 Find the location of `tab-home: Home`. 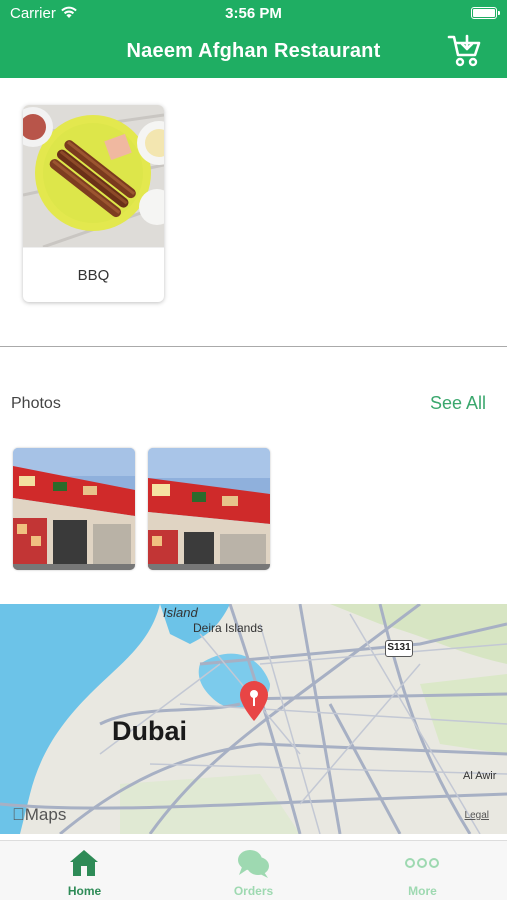

tab-home: Home is located at coordinates (84, 870).